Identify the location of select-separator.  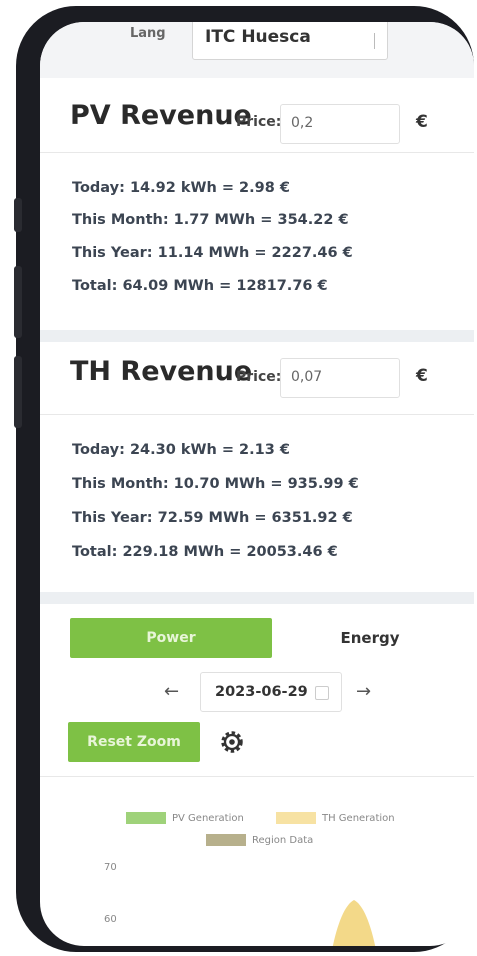
(374, 41).